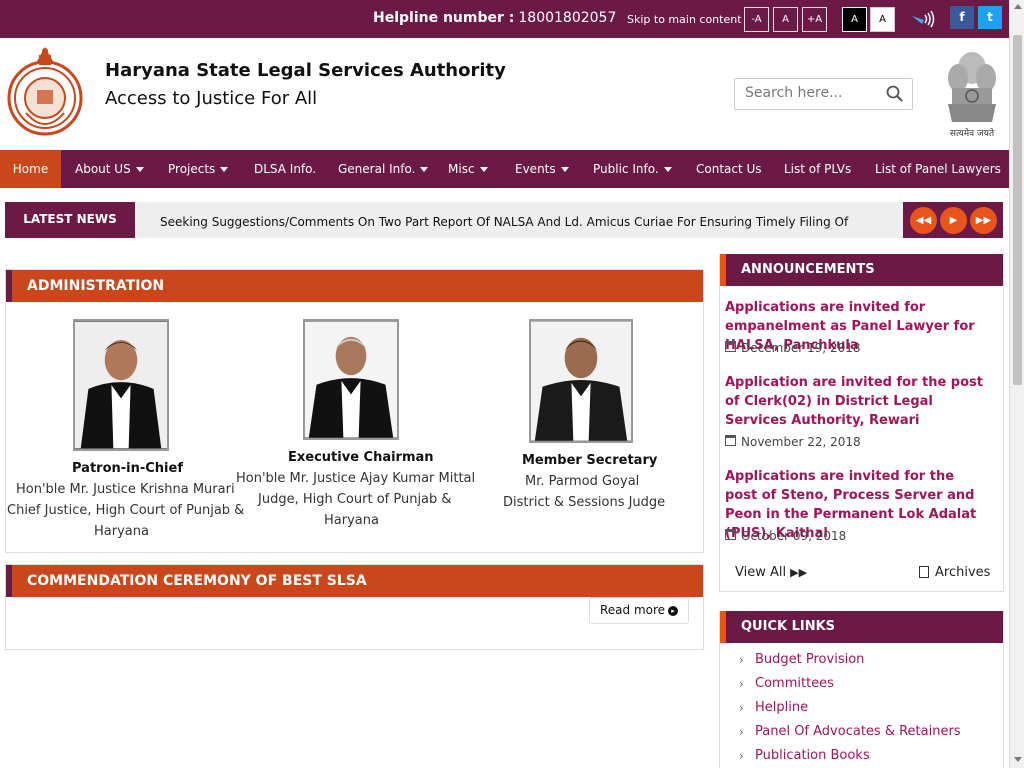 This screenshot has height=768, width=1024. What do you see at coordinates (582, 481) in the screenshot?
I see `secretary-name: Mr. Parmod Goyal` at bounding box center [582, 481].